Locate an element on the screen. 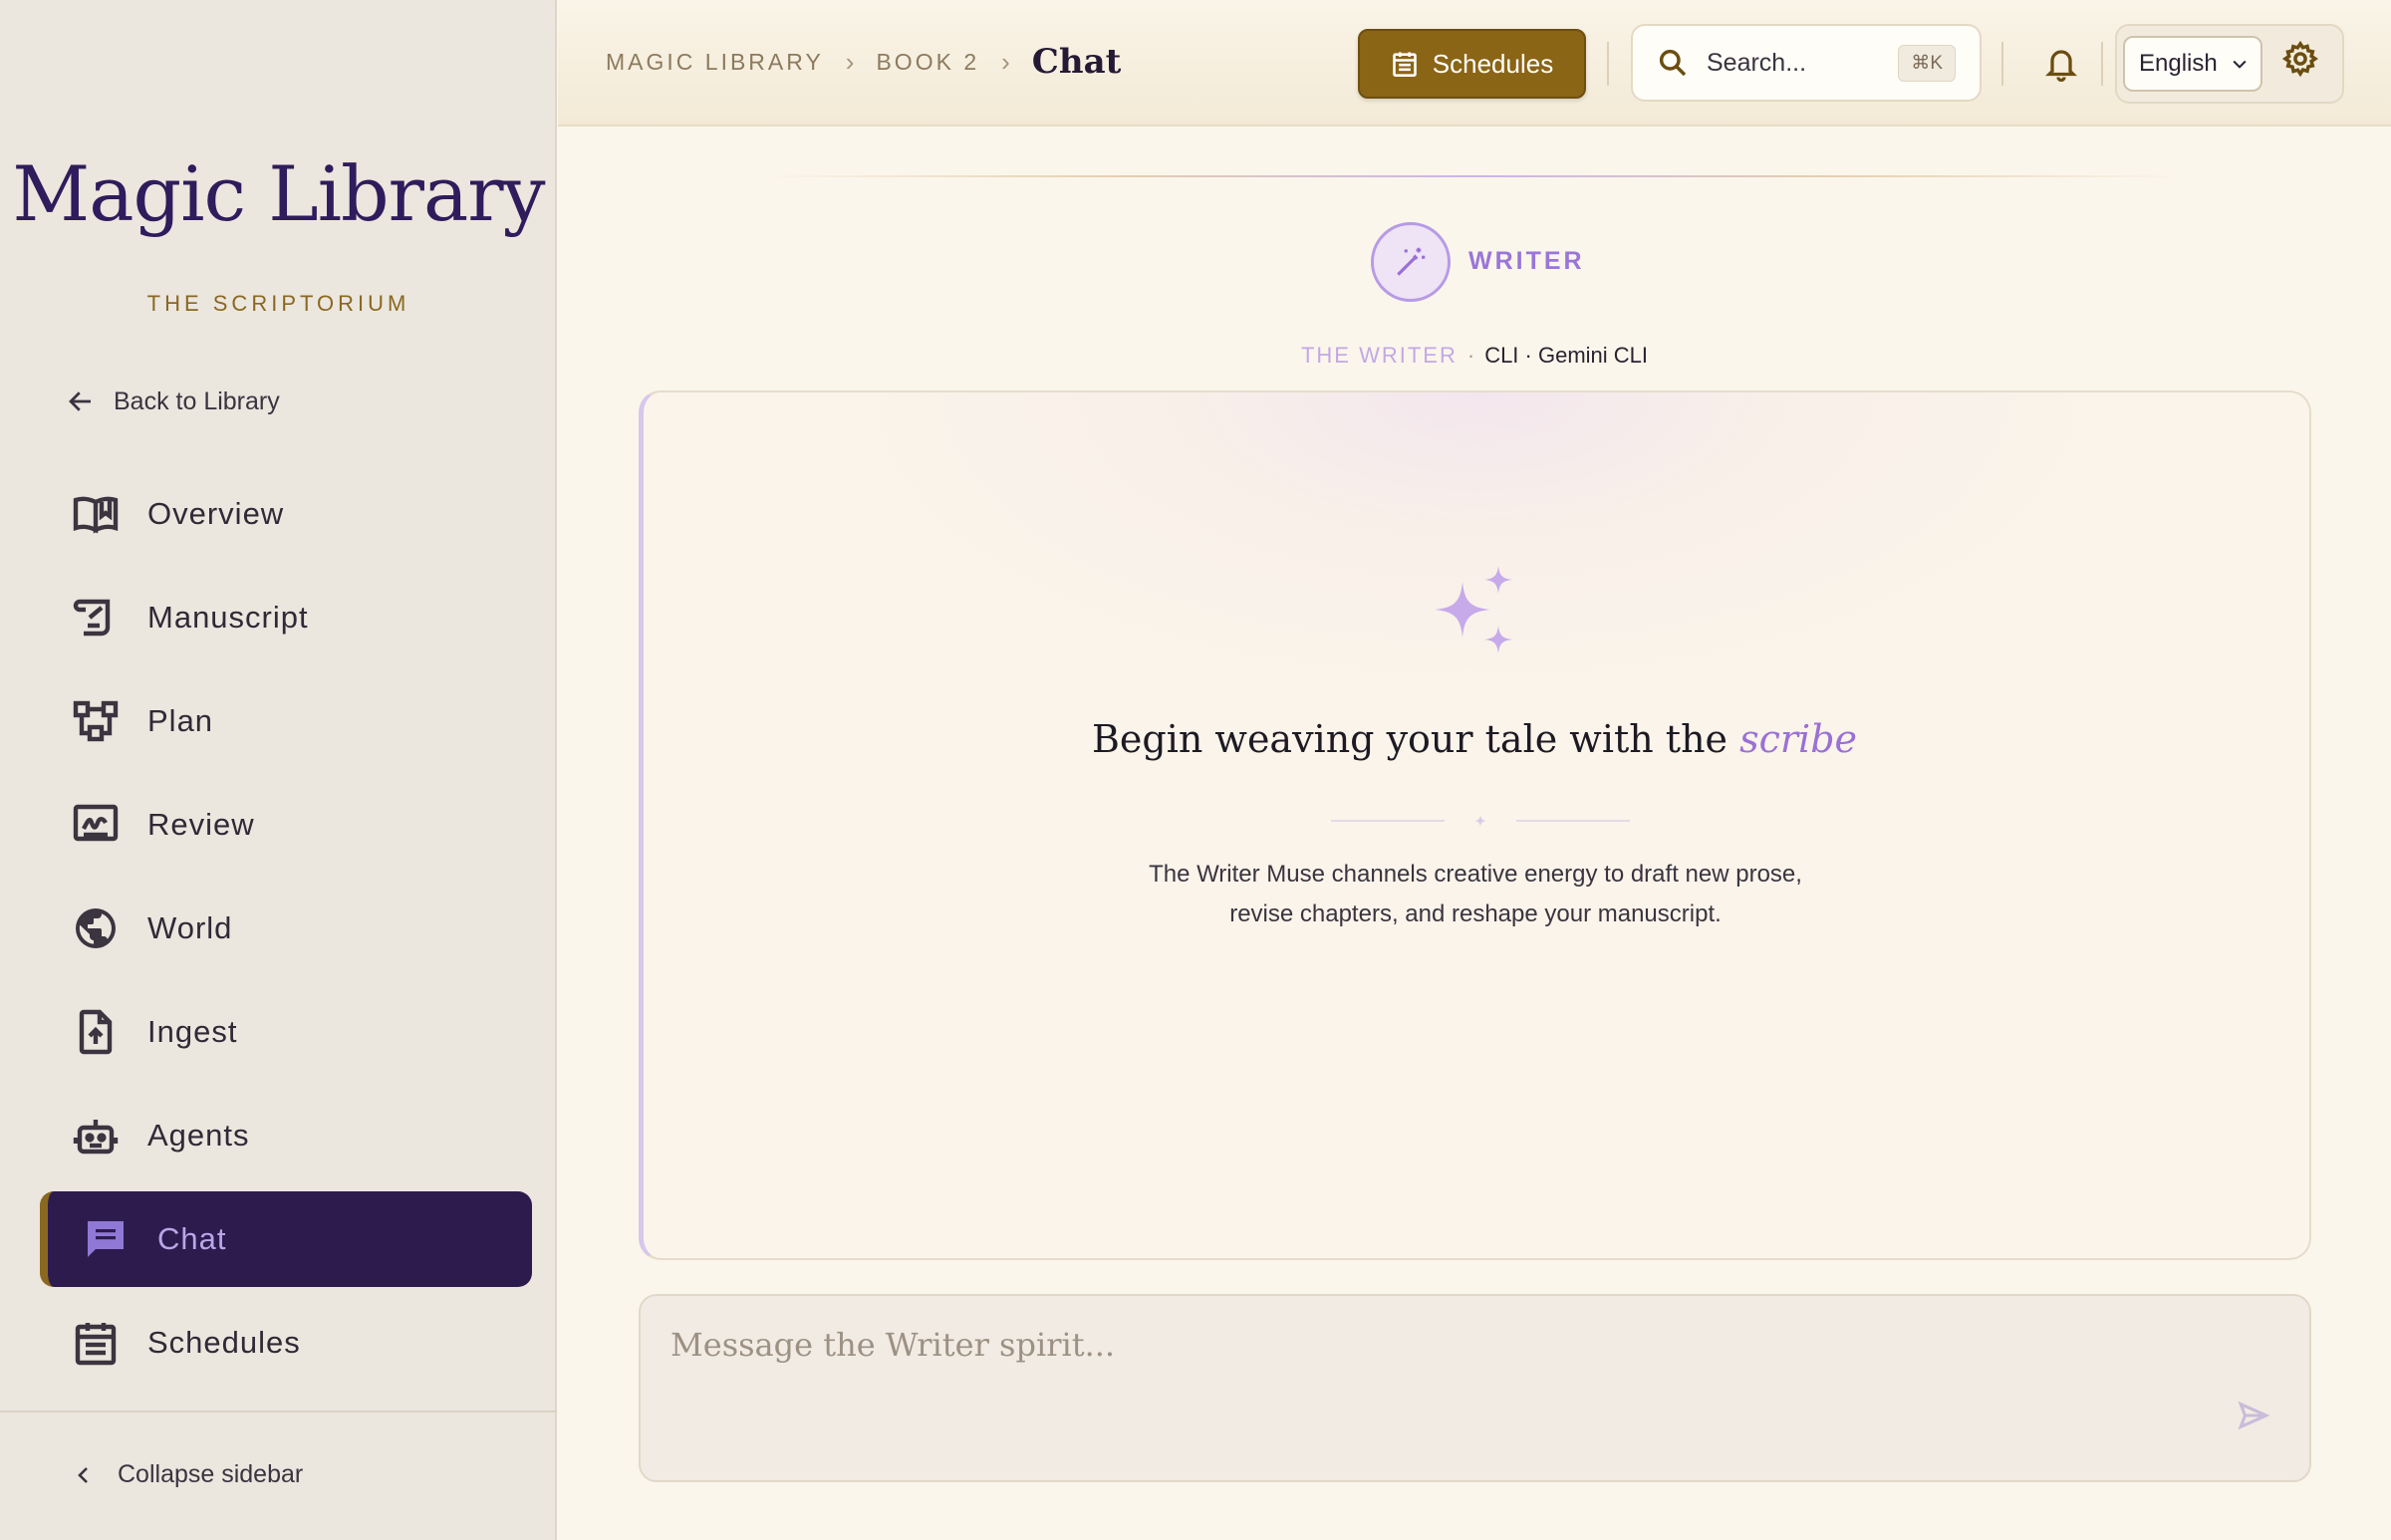 This screenshot has width=2391, height=1540. collapse-sidebar-button: Collapse sidebar is located at coordinates (187, 1474).